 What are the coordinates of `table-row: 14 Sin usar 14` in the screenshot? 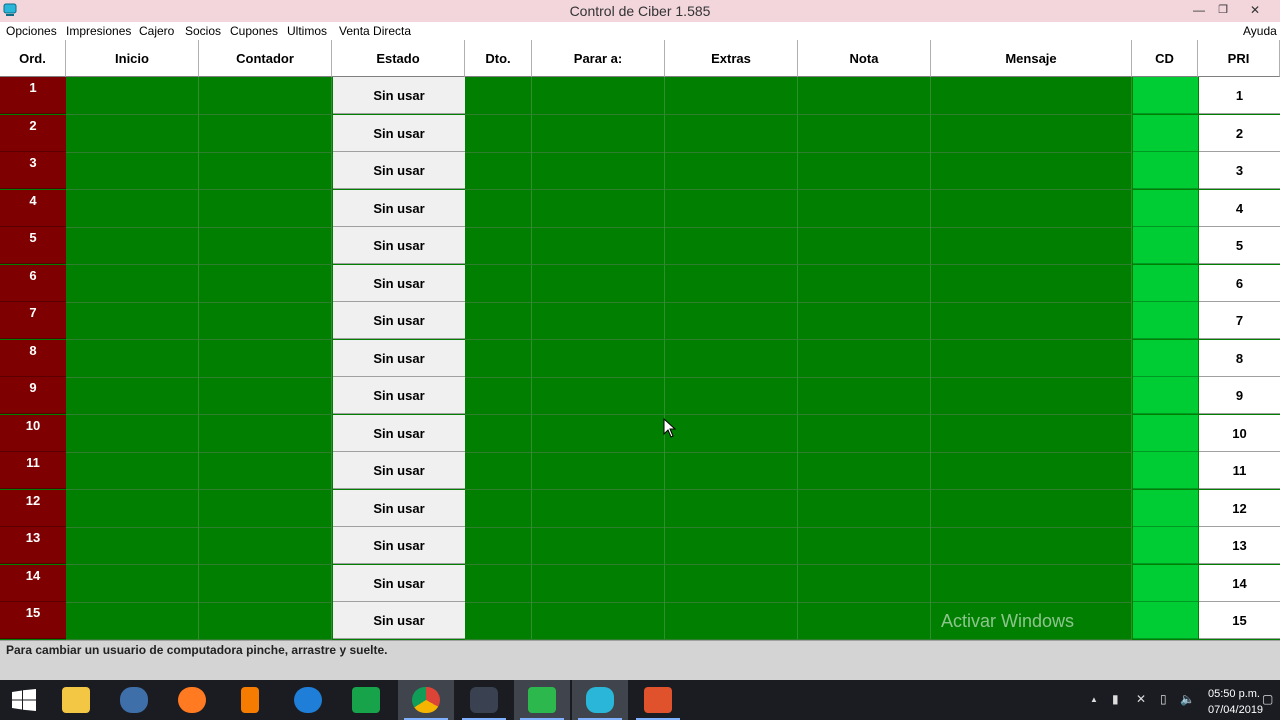 It's located at (640, 583).